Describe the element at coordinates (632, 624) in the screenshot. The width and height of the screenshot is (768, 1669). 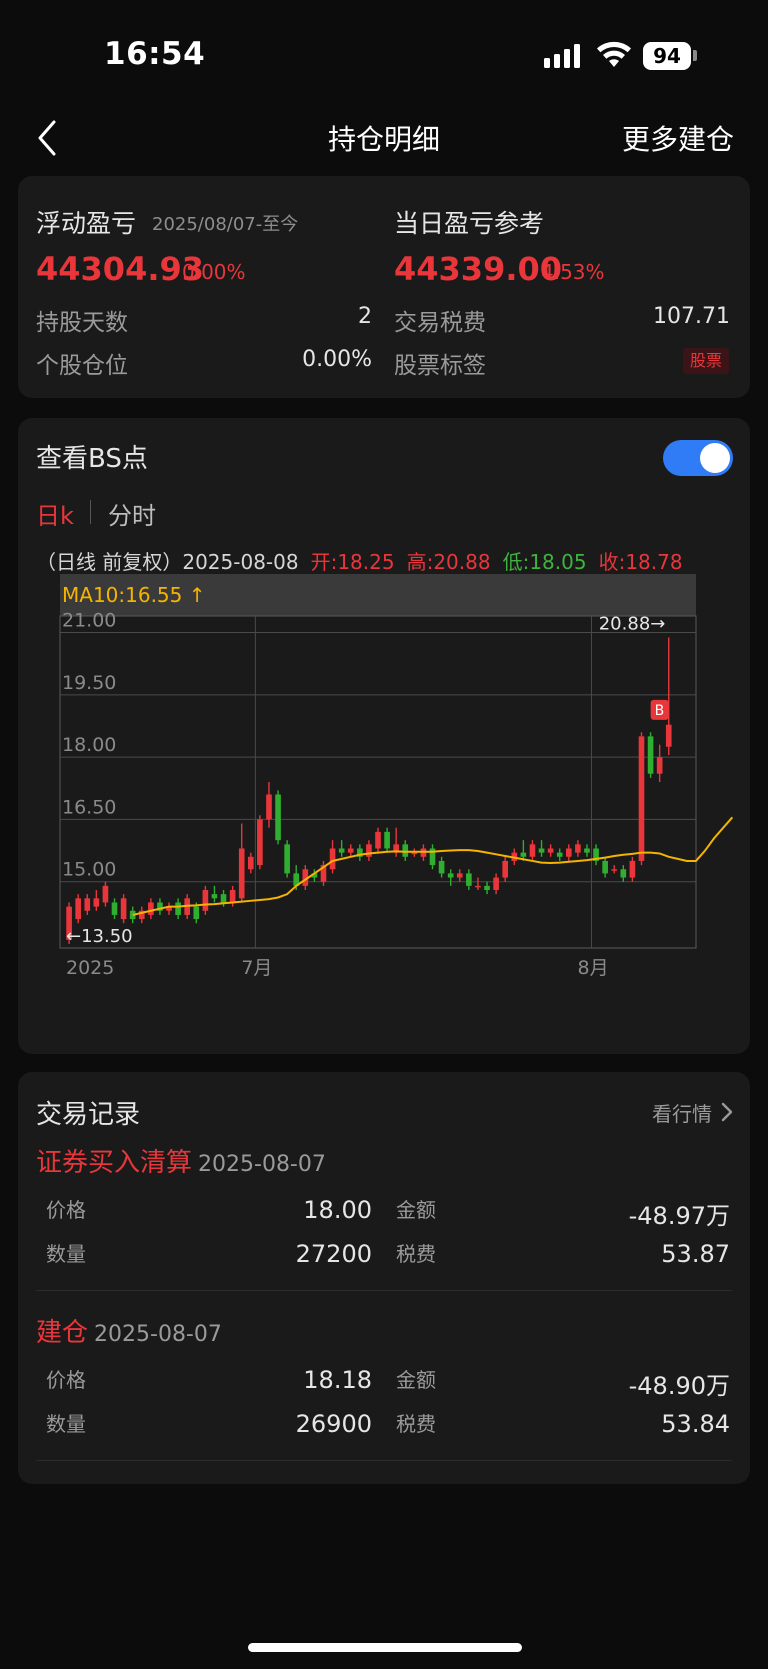
I see `high-annotation: 20.88→` at that location.